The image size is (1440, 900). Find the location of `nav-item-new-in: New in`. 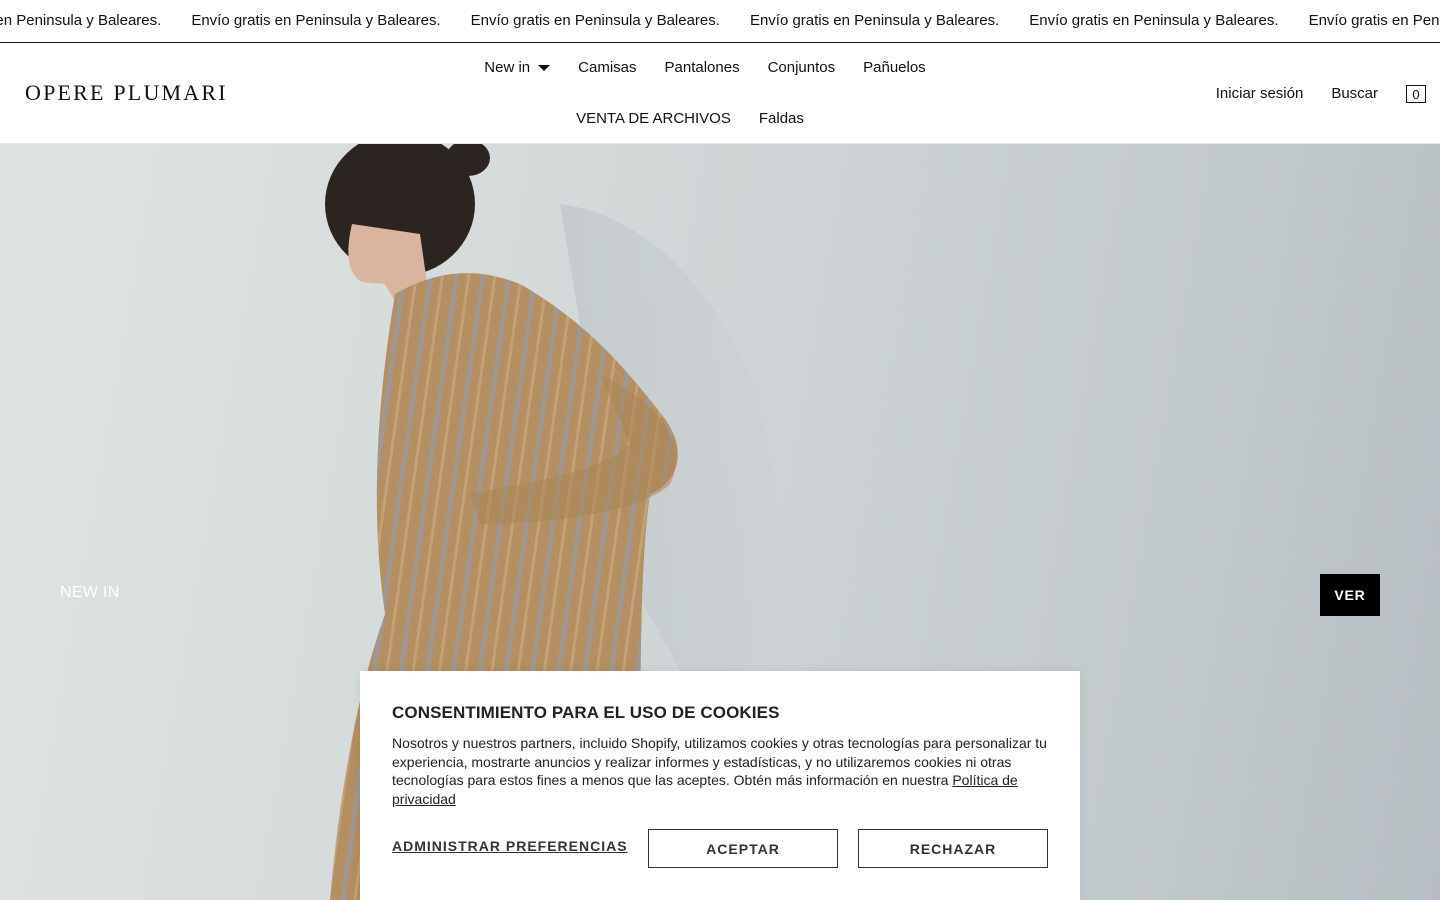

nav-item-new-in: New in is located at coordinates (517, 68).